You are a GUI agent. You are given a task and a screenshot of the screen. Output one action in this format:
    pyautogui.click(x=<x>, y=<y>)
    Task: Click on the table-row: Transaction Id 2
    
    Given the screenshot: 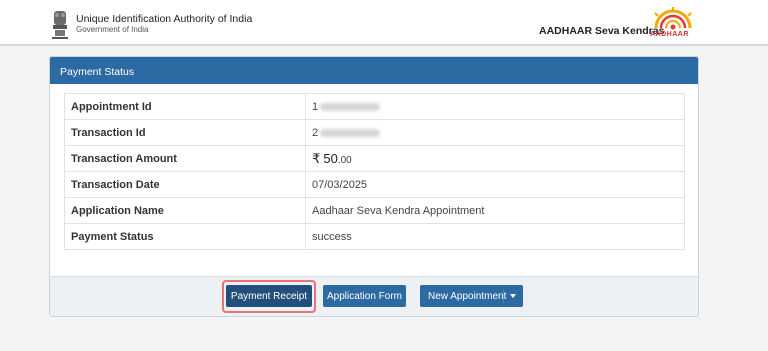 What is the action you would take?
    pyautogui.click(x=374, y=132)
    